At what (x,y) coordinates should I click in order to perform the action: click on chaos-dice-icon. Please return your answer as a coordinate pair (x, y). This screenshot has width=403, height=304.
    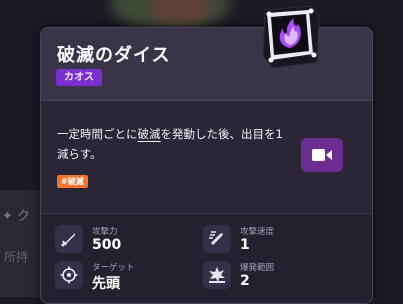
    Looking at the image, I should click on (290, 37).